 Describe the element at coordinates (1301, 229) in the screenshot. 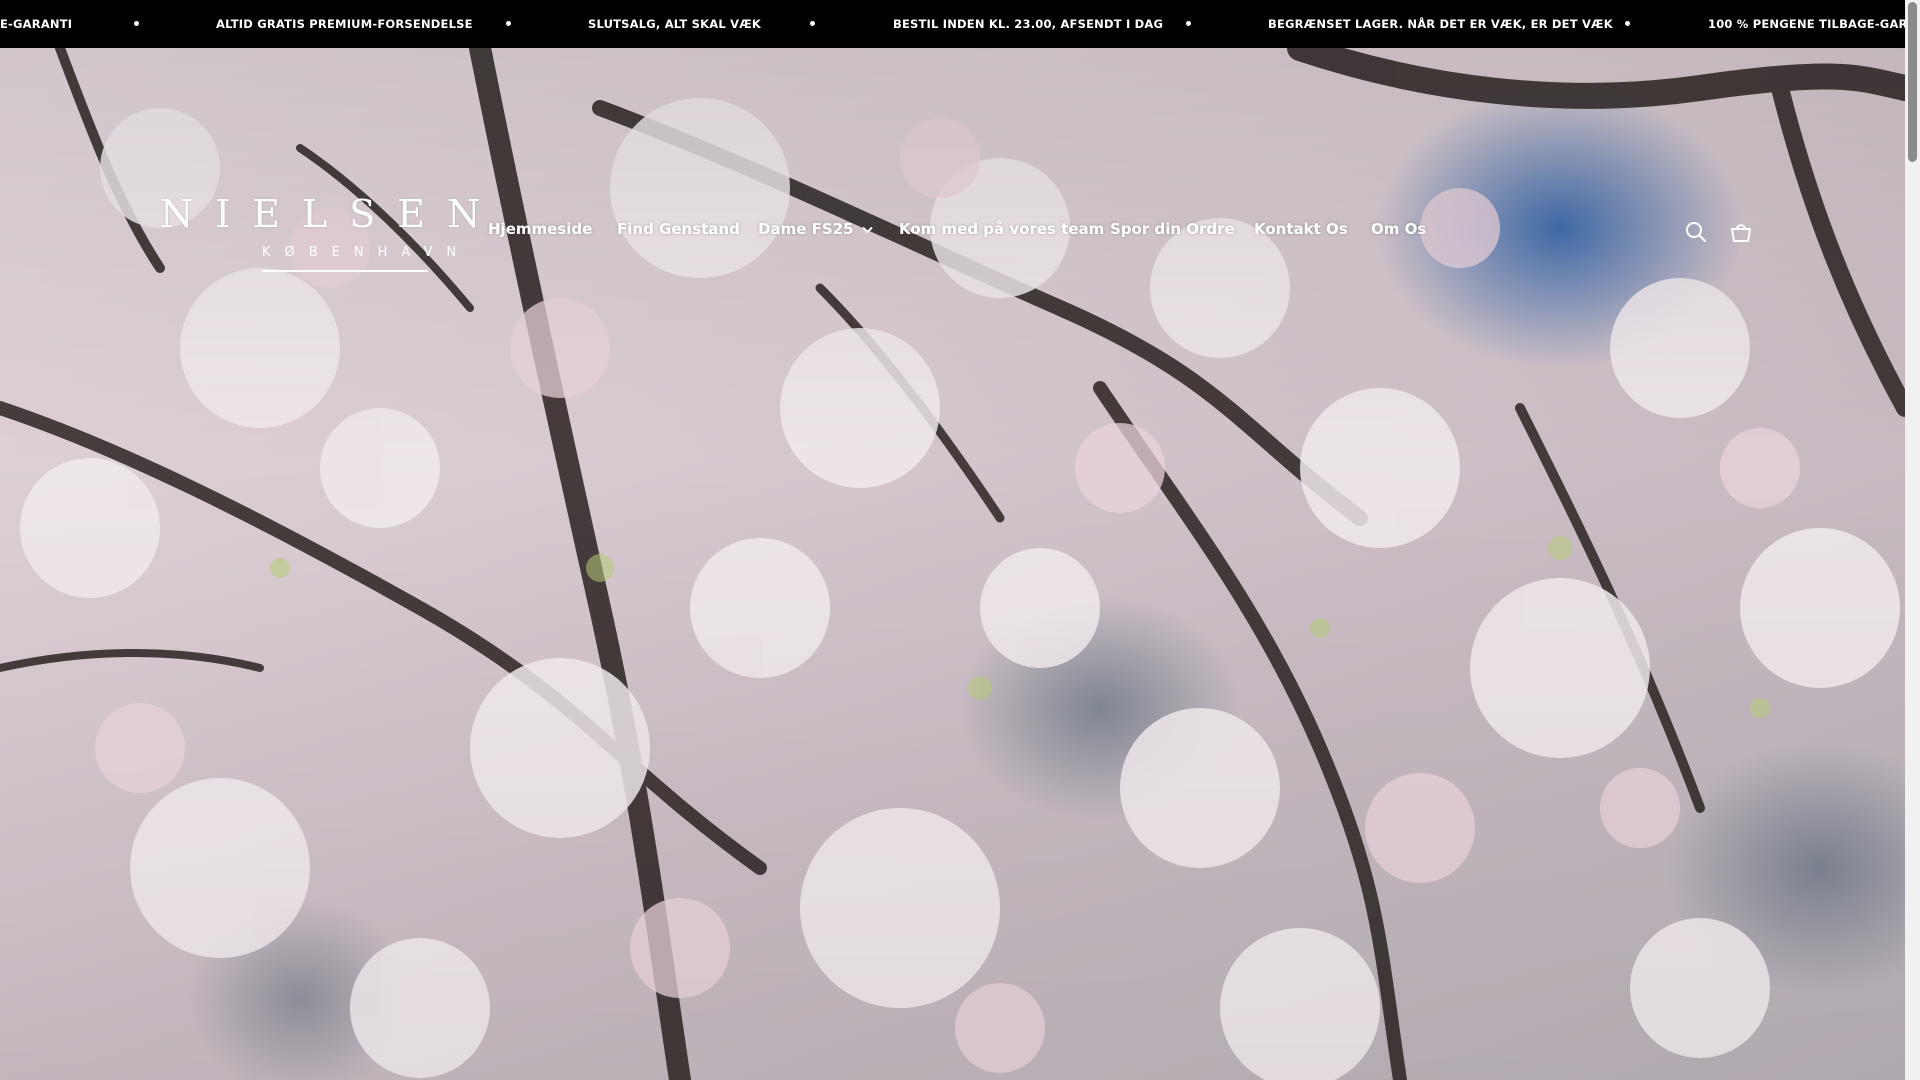

I see `nav-item-kontakt-os: Kontakt Os` at that location.